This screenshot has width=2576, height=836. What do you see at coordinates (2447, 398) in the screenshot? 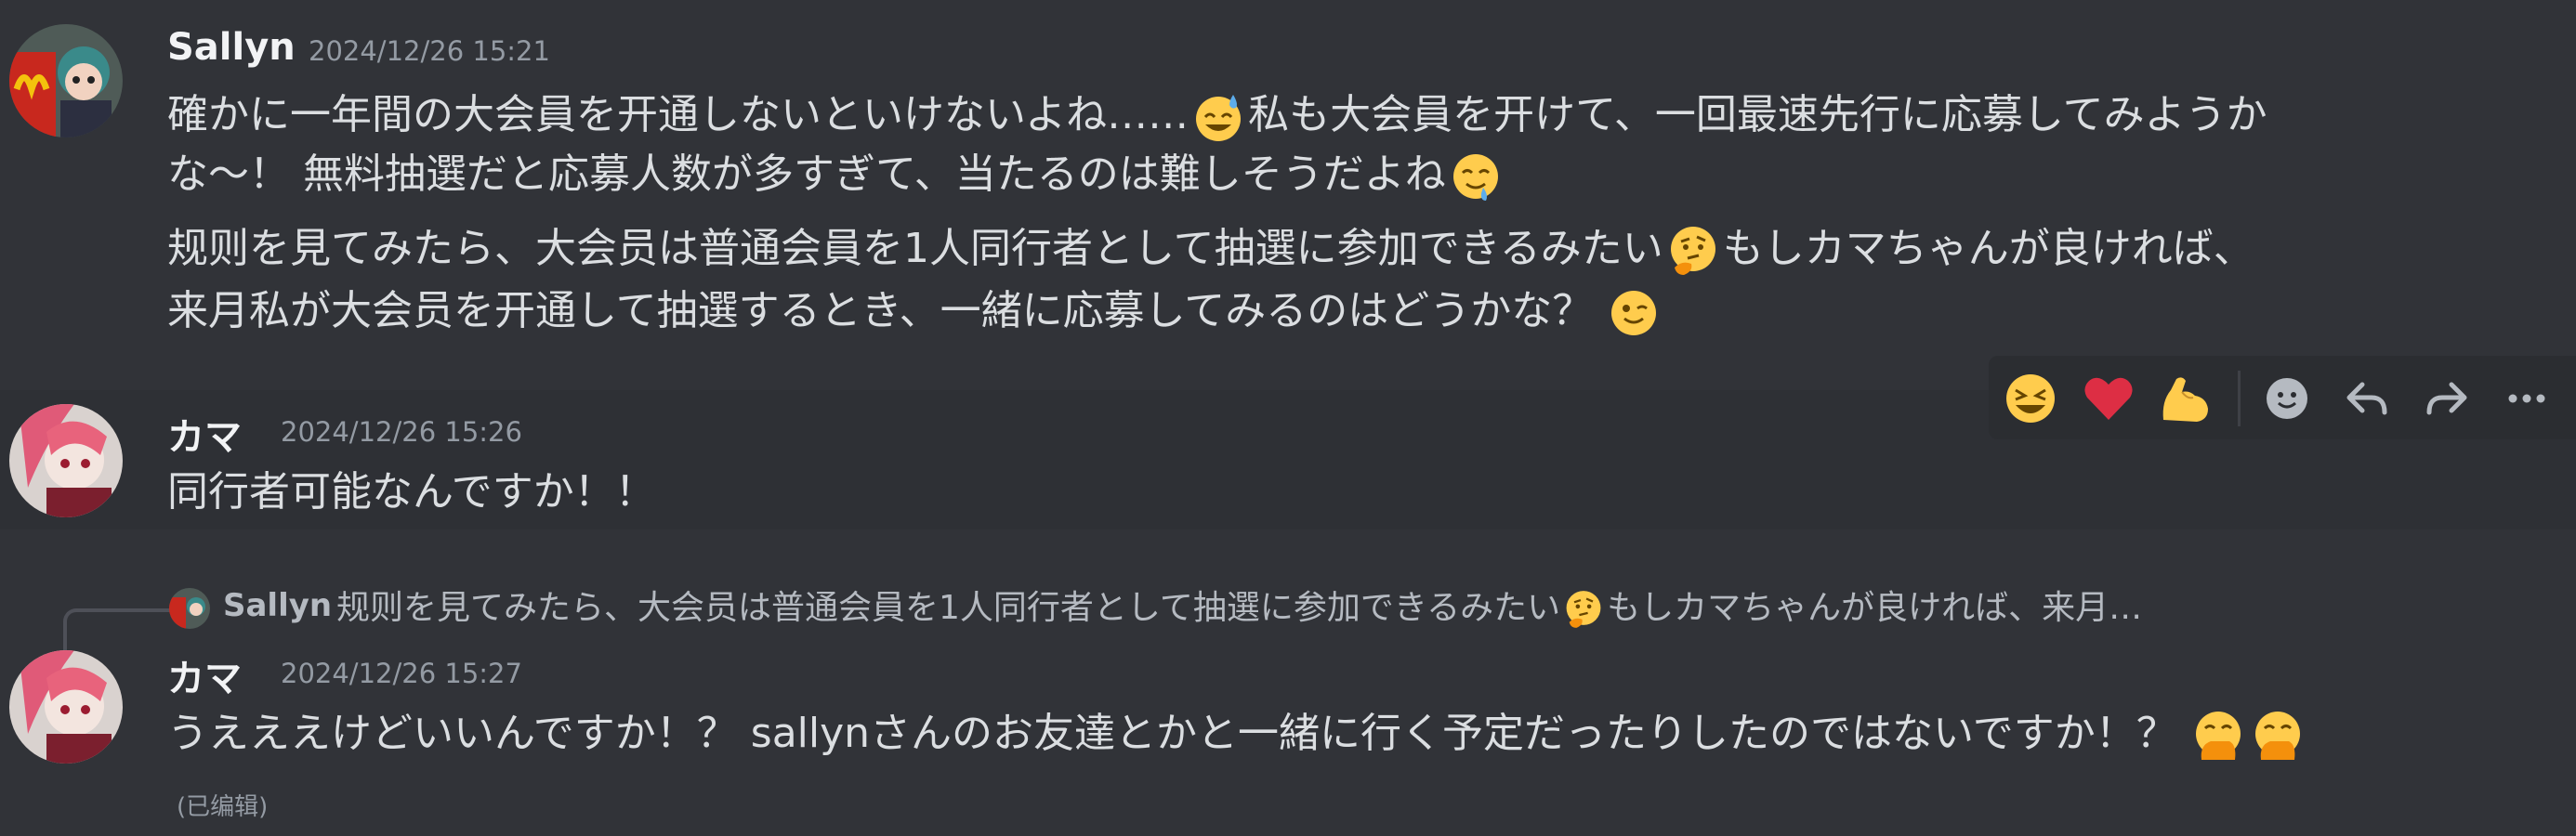
I see `forward-icon` at bounding box center [2447, 398].